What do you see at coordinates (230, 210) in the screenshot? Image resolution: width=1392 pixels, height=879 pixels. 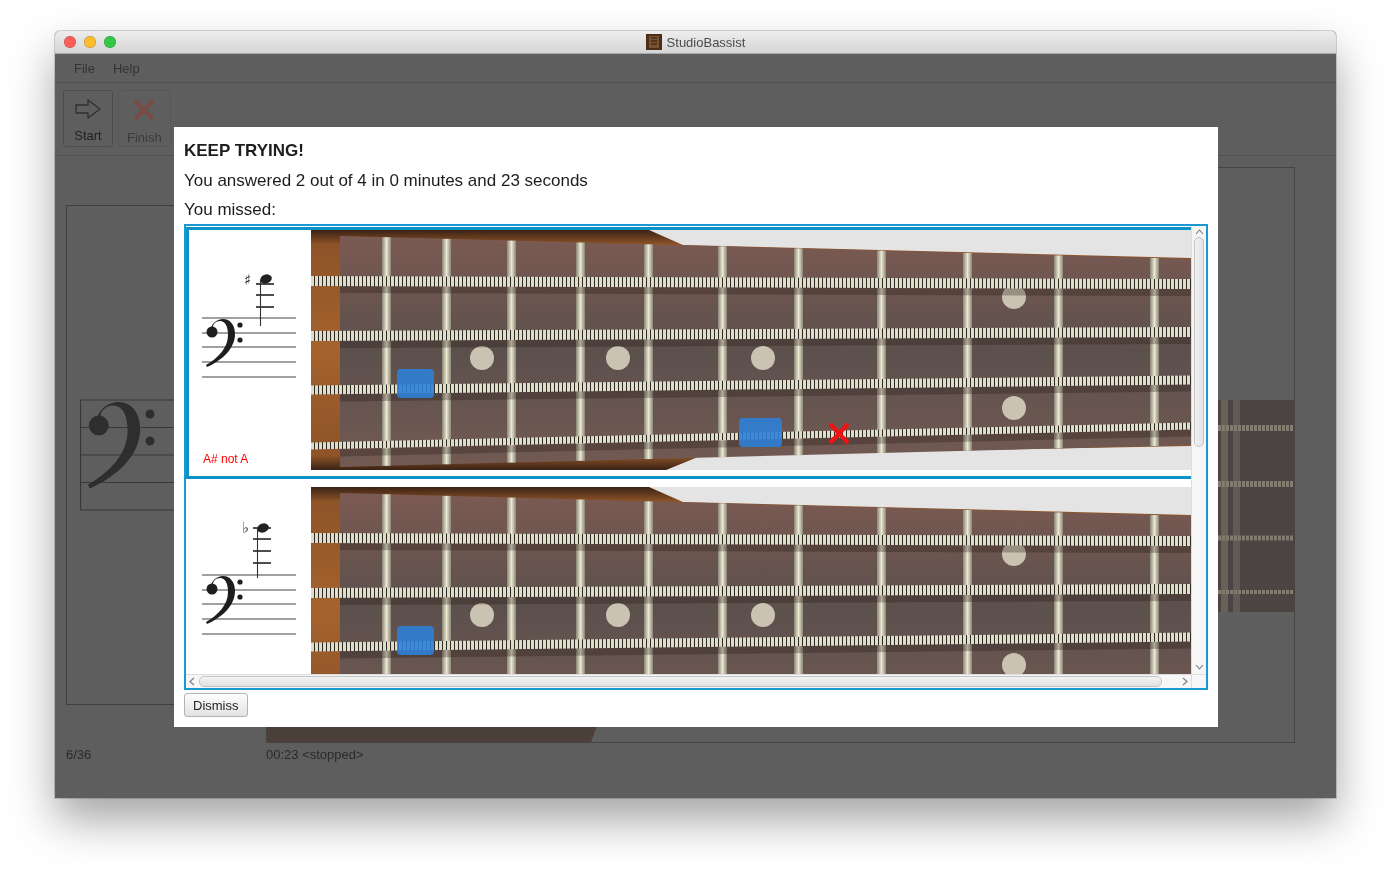 I see `missed-label: You missed:` at bounding box center [230, 210].